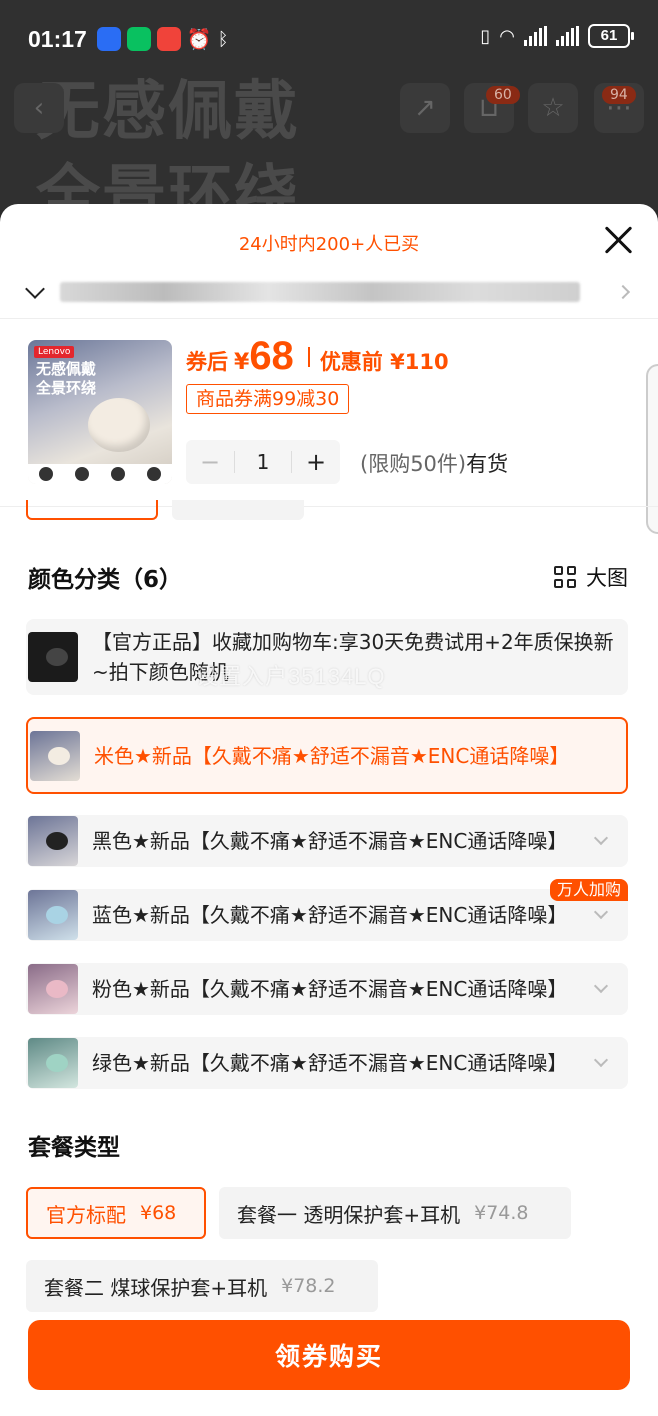 The width and height of the screenshot is (658, 1416). What do you see at coordinates (320, 292) in the screenshot?
I see `address-text-blurred` at bounding box center [320, 292].